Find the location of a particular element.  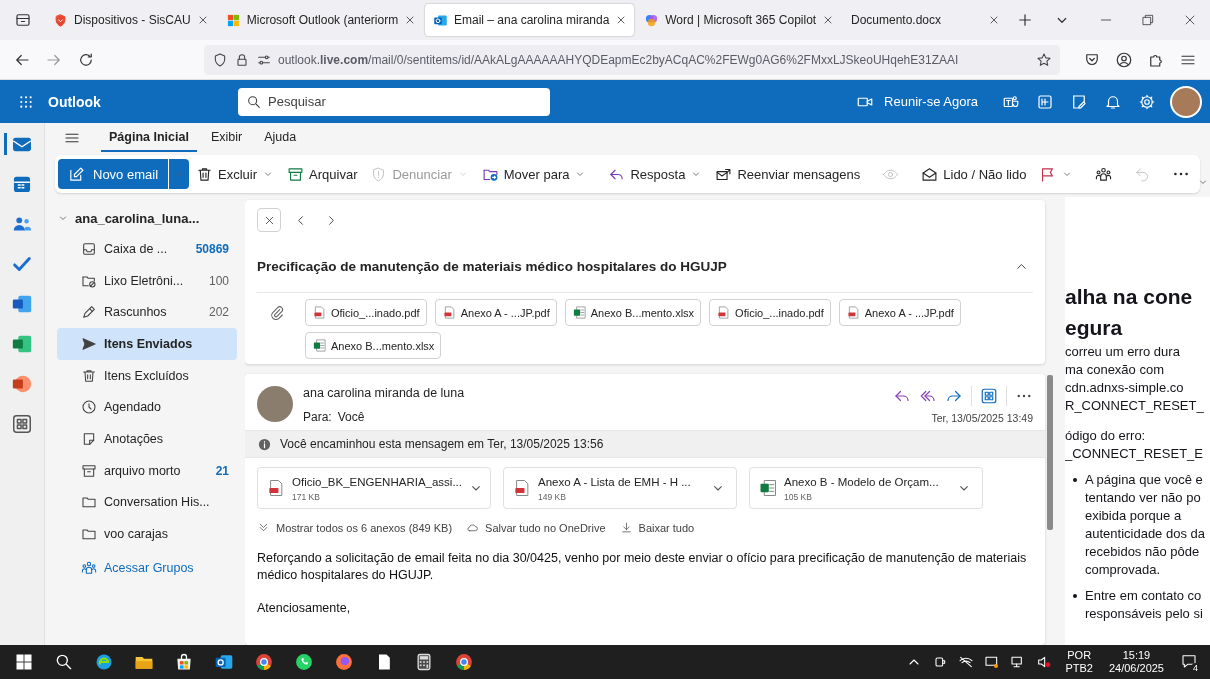

attachment-card: Oficio_BK_ENGENHARIA_assi... 171 KB is located at coordinates (374, 488).